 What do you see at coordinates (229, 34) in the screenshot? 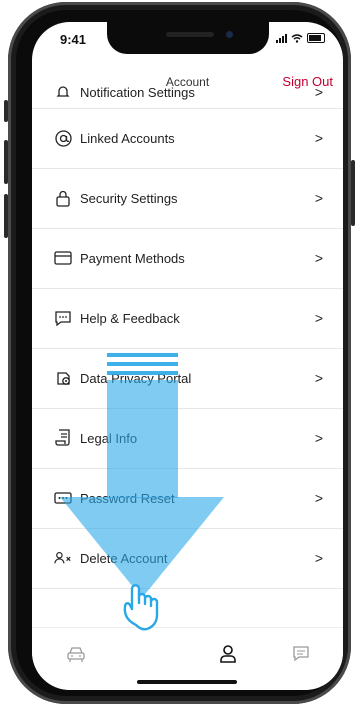
I see `camera` at bounding box center [229, 34].